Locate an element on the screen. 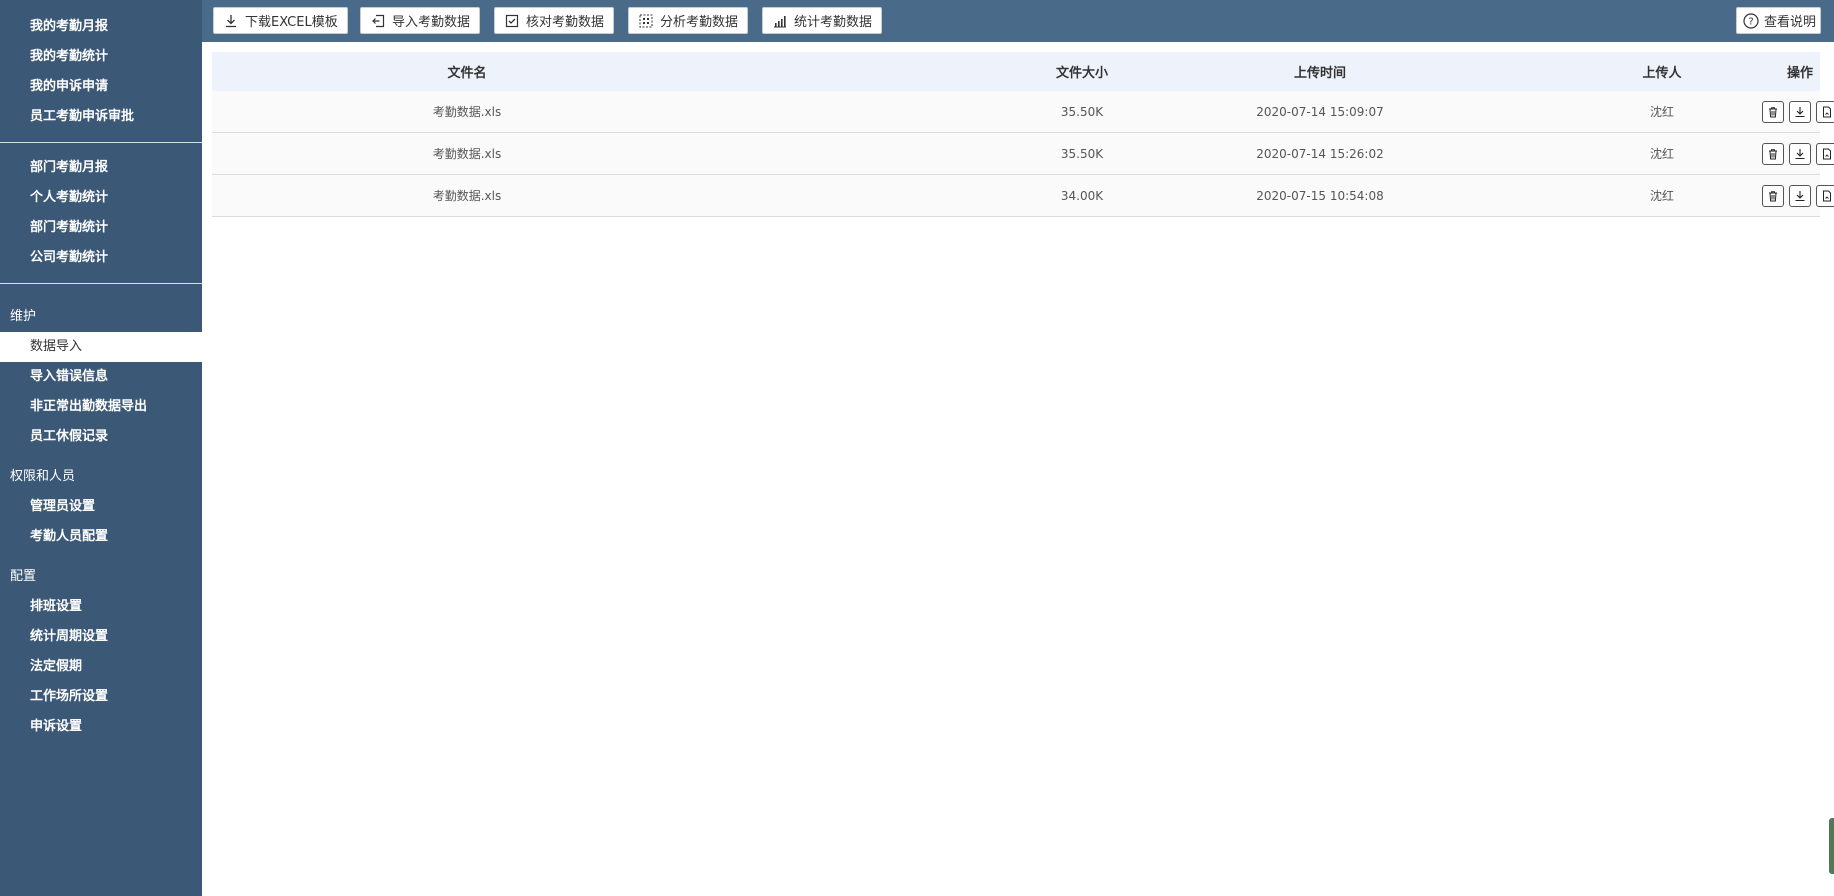 The width and height of the screenshot is (1834, 896). sidebar-item-my-monthly: 我的考勤月报 is located at coordinates (101, 27).